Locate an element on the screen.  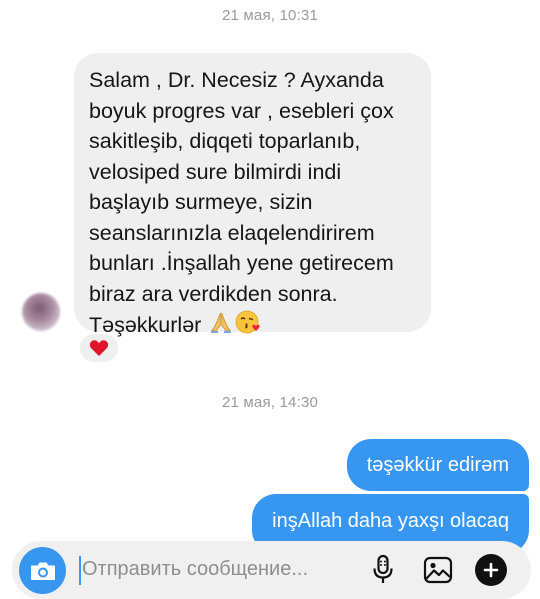
message-line: sakitleşib, diqqeti toparlanıb, is located at coordinates (225, 141).